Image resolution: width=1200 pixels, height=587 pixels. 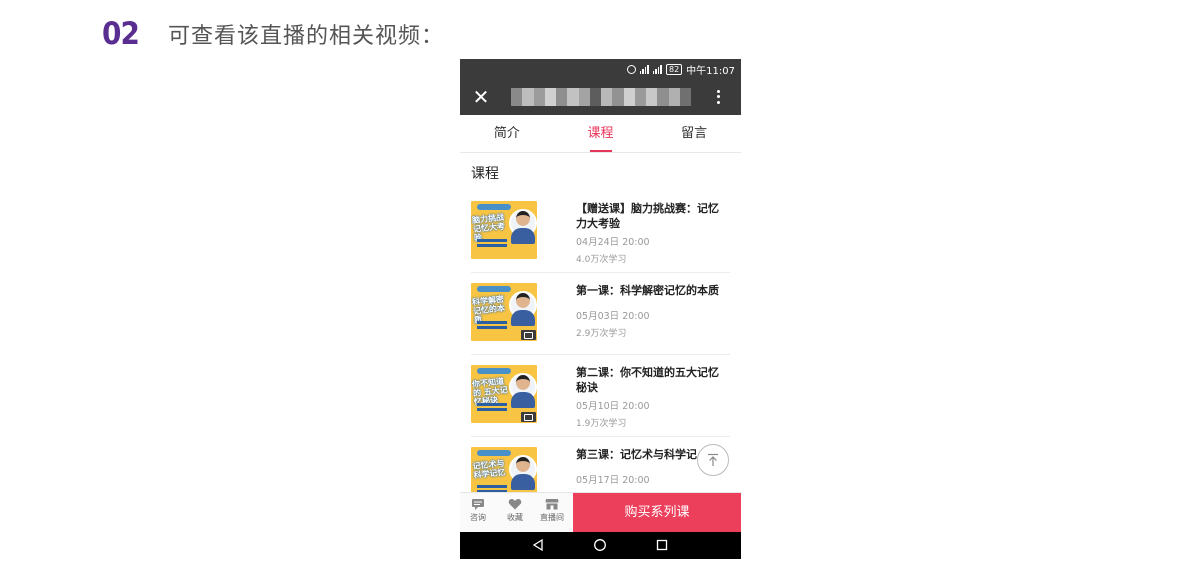 I want to click on live-room-label: 直播间, so click(x=552, y=517).